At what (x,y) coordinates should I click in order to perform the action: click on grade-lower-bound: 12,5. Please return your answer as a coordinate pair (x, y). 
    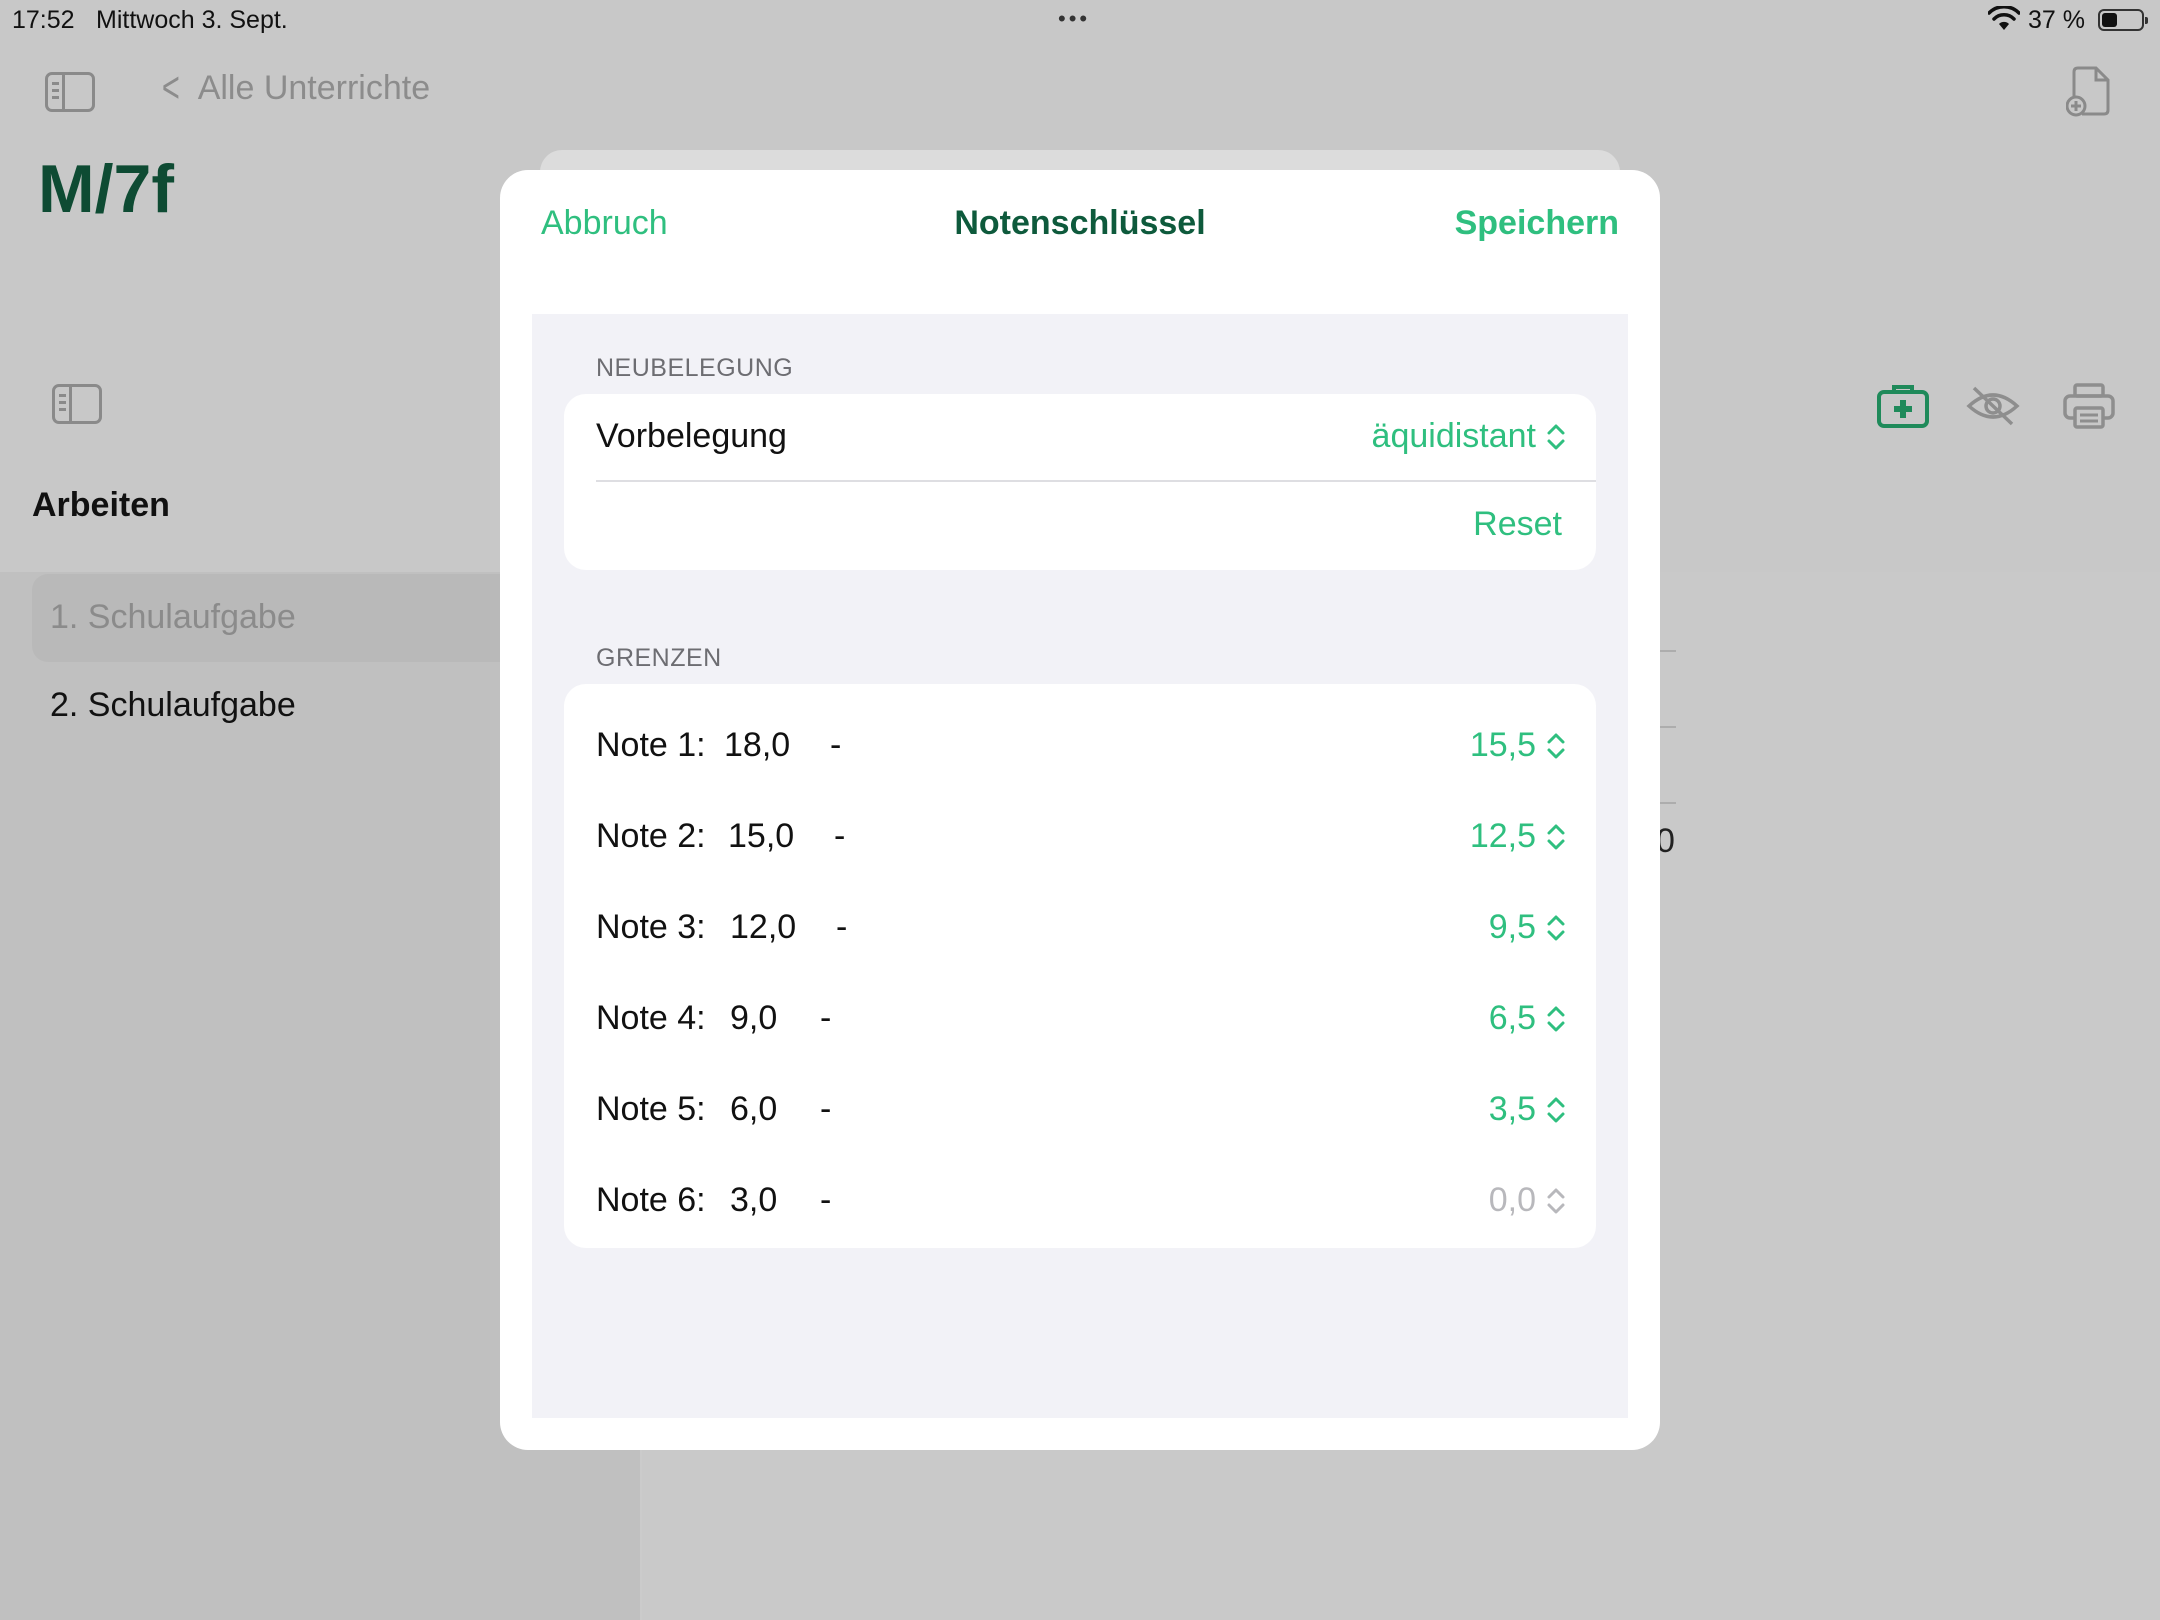
    Looking at the image, I should click on (1502, 836).